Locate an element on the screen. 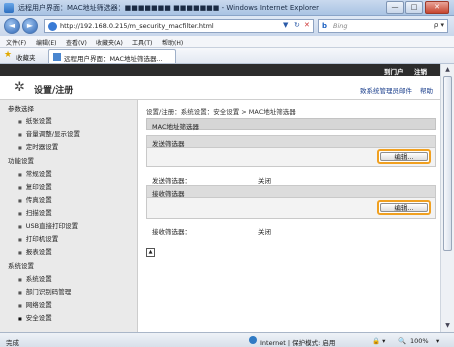 The image size is (454, 347). sidebar-item-report: 报表设置 is located at coordinates (35, 251).